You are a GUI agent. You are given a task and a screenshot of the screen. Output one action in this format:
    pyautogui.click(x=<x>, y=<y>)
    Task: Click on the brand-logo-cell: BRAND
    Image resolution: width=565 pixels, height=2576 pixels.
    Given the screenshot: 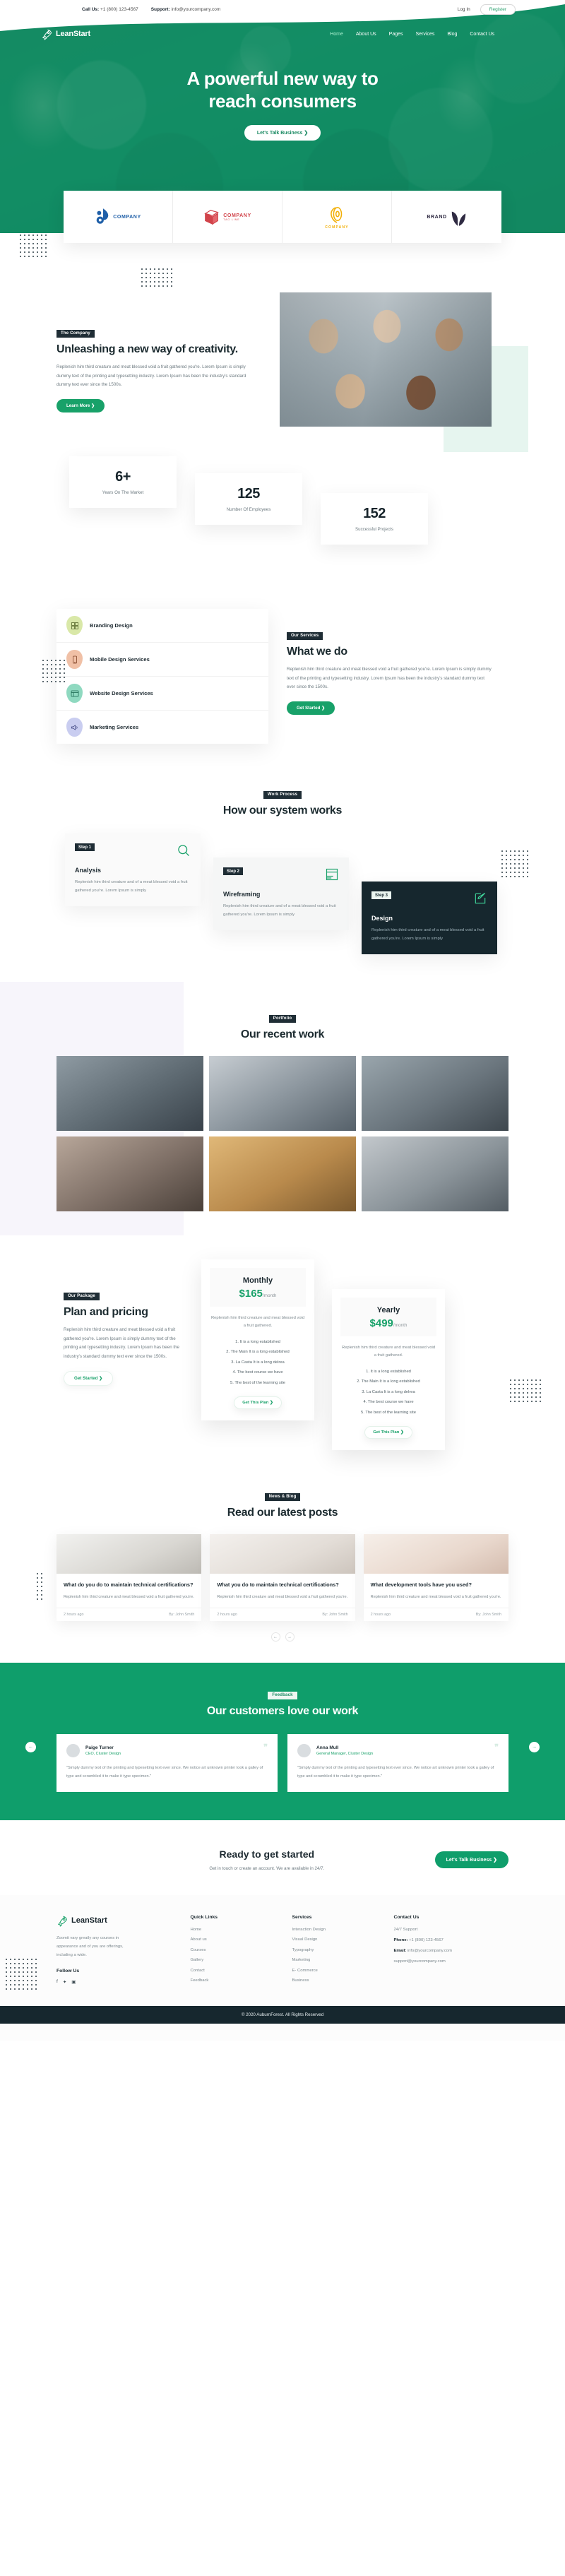 What is the action you would take?
    pyautogui.click(x=446, y=217)
    